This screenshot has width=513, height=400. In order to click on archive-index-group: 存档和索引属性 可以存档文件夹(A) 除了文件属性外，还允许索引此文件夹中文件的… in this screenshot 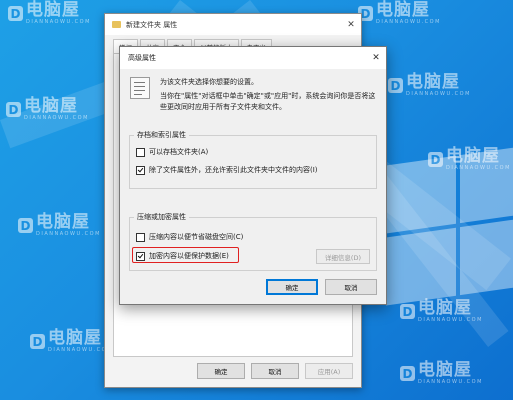, I will do `click(253, 159)`.